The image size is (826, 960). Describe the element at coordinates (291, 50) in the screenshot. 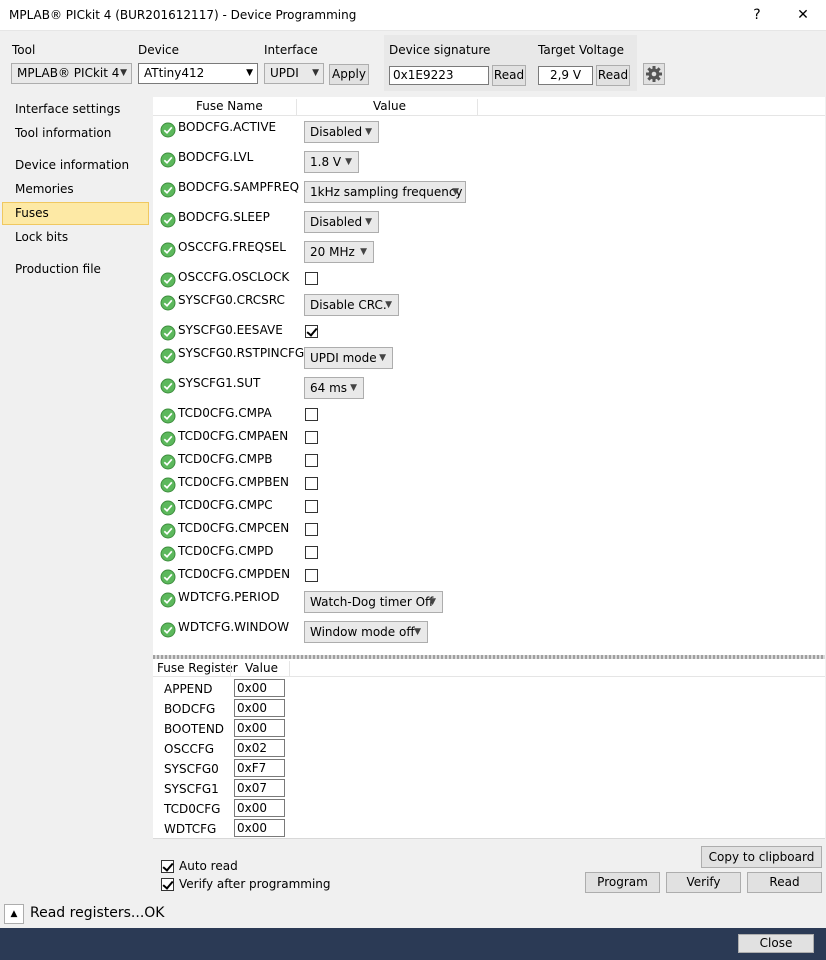

I see `interface-label: Interface` at that location.